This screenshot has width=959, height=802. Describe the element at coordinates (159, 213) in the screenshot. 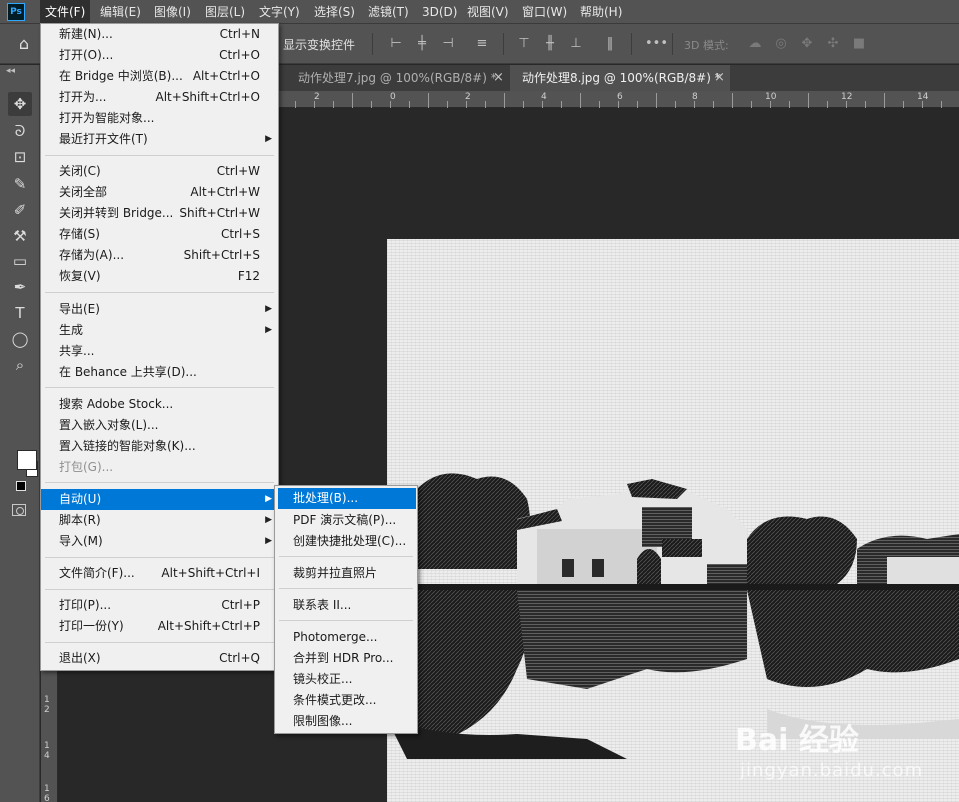

I see `menu-item-close-and-go-to-bridge: 关闭并转到 Bridge... Shift+Ctrl+W` at that location.